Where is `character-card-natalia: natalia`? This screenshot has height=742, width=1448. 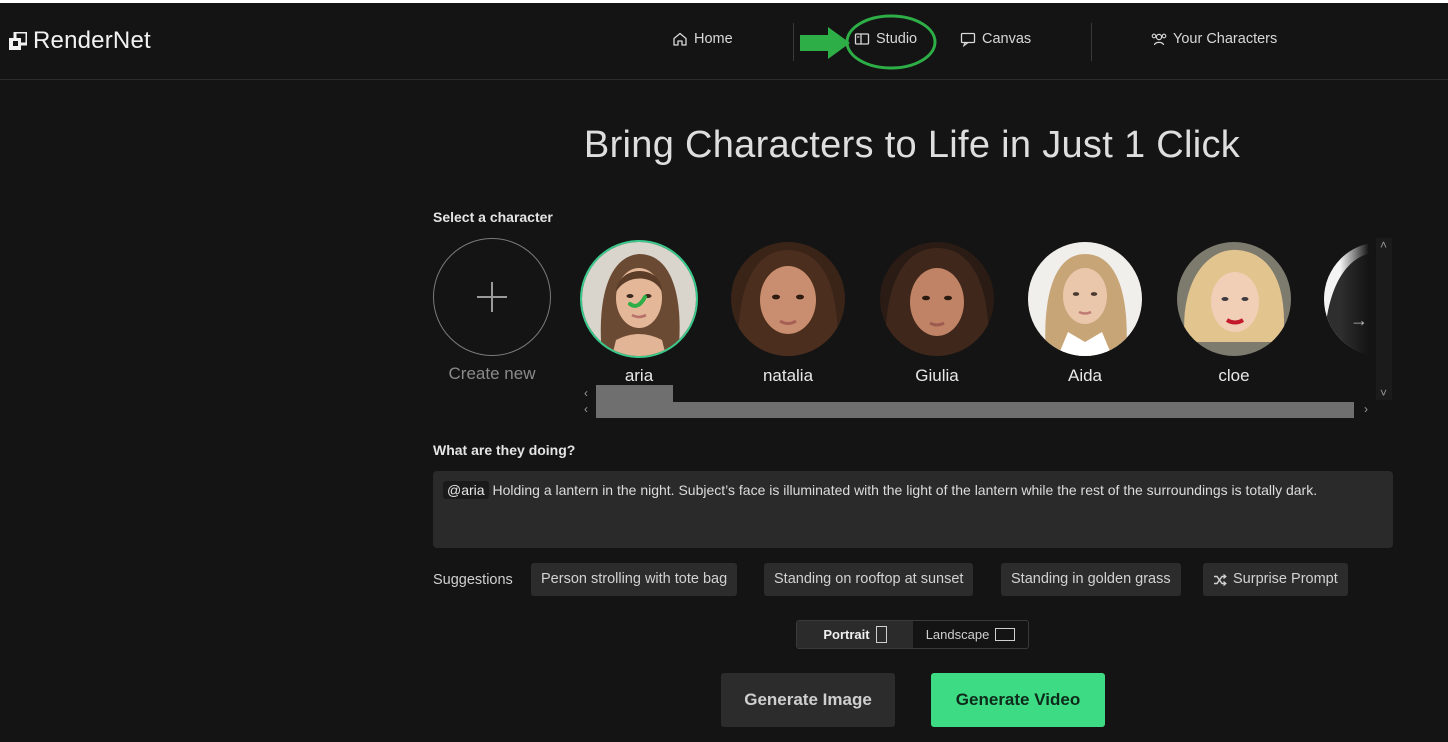
character-card-natalia: natalia is located at coordinates (788, 313).